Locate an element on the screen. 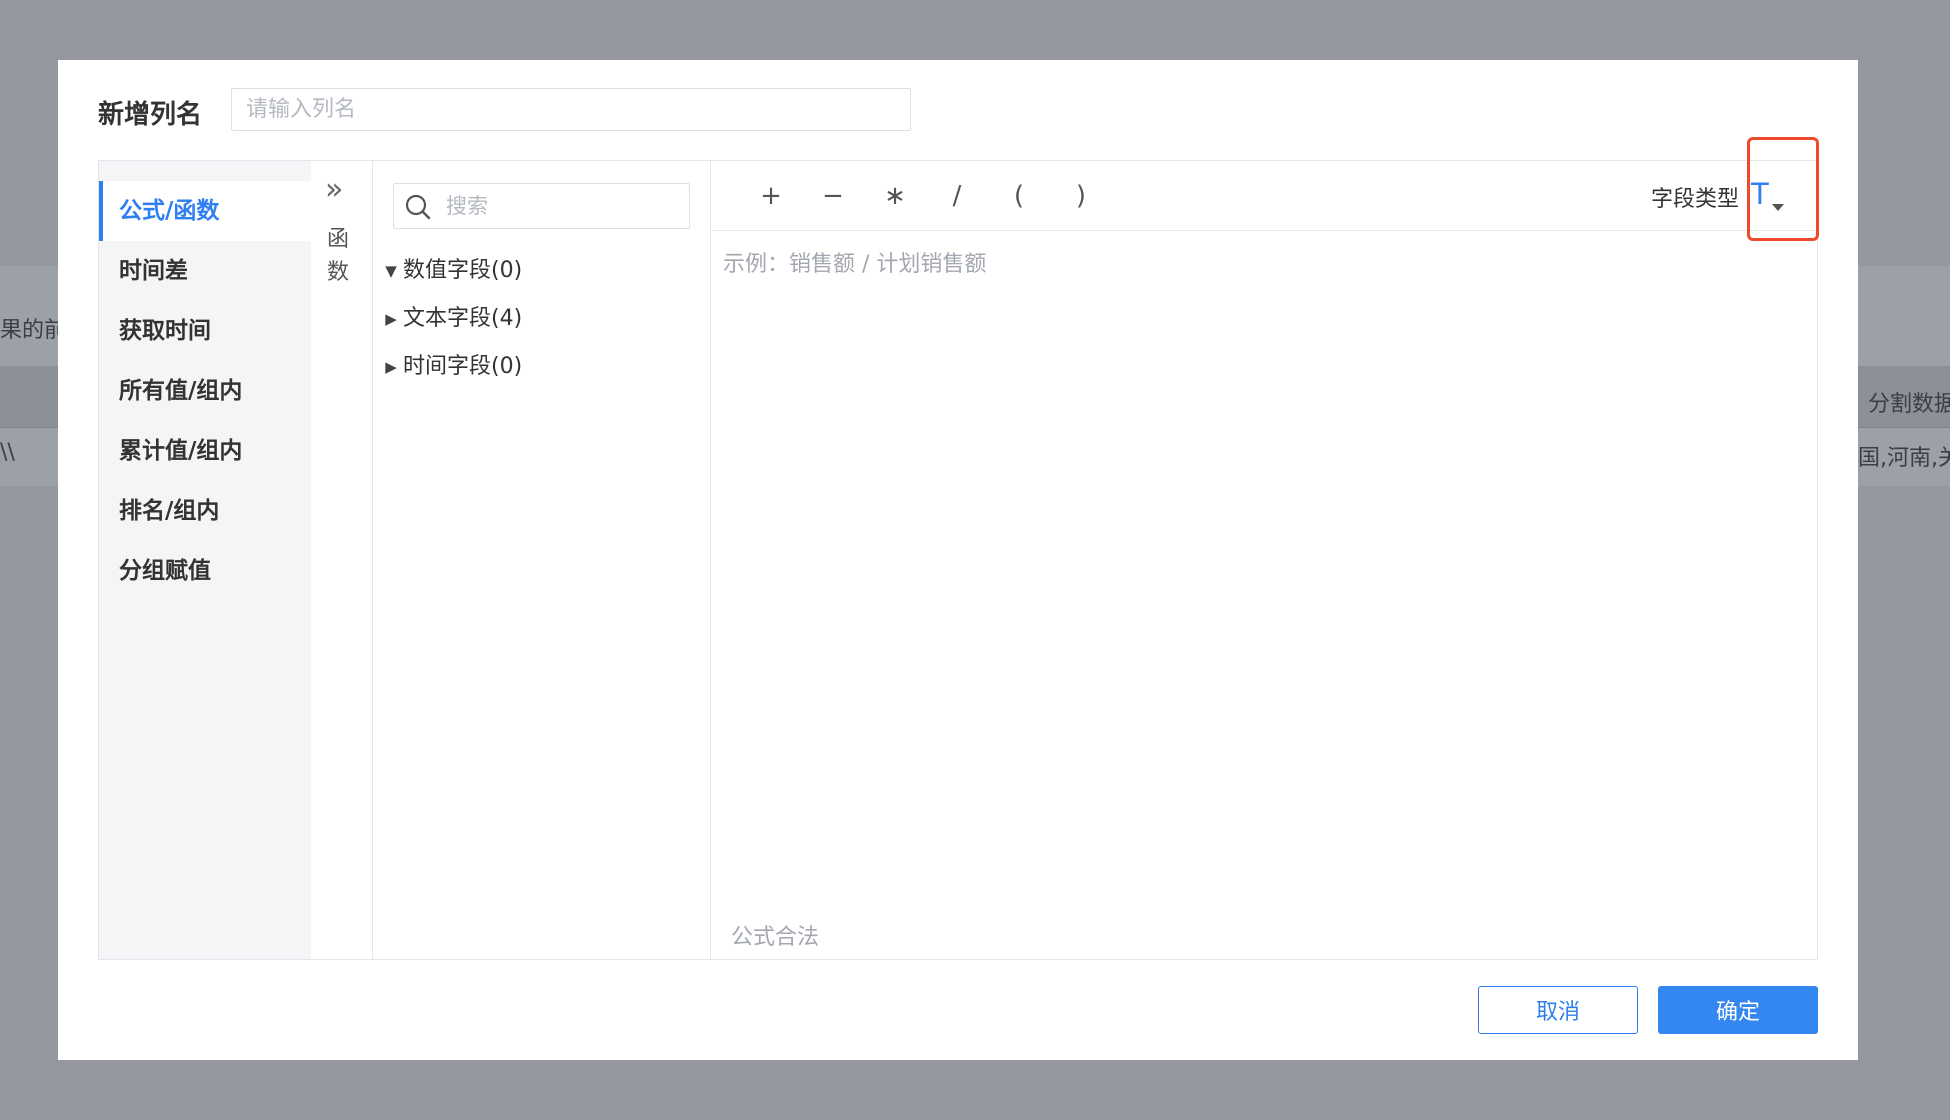  field-search-input is located at coordinates (561, 206).